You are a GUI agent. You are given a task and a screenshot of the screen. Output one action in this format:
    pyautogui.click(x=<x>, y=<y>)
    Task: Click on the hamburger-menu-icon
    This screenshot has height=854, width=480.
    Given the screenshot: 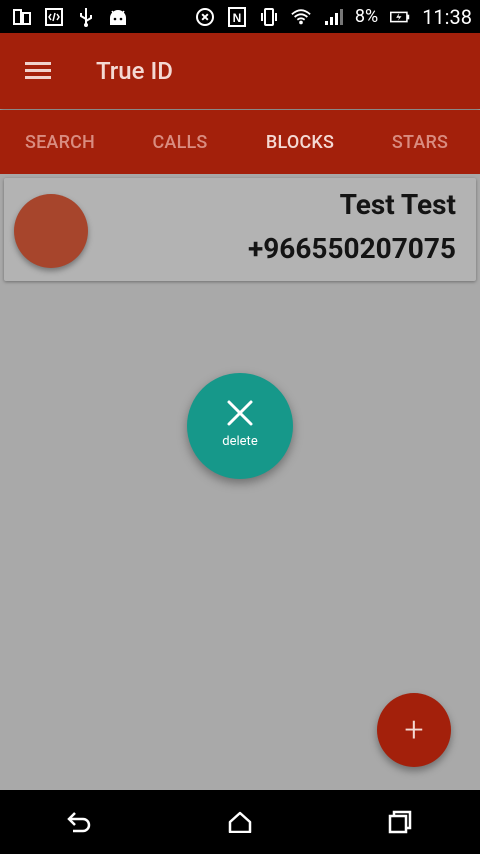 What is the action you would take?
    pyautogui.click(x=38, y=71)
    